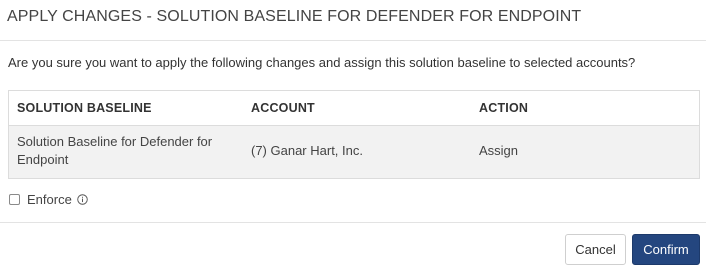 Image resolution: width=706 pixels, height=271 pixels. I want to click on confirm-button: Confirm, so click(666, 249).